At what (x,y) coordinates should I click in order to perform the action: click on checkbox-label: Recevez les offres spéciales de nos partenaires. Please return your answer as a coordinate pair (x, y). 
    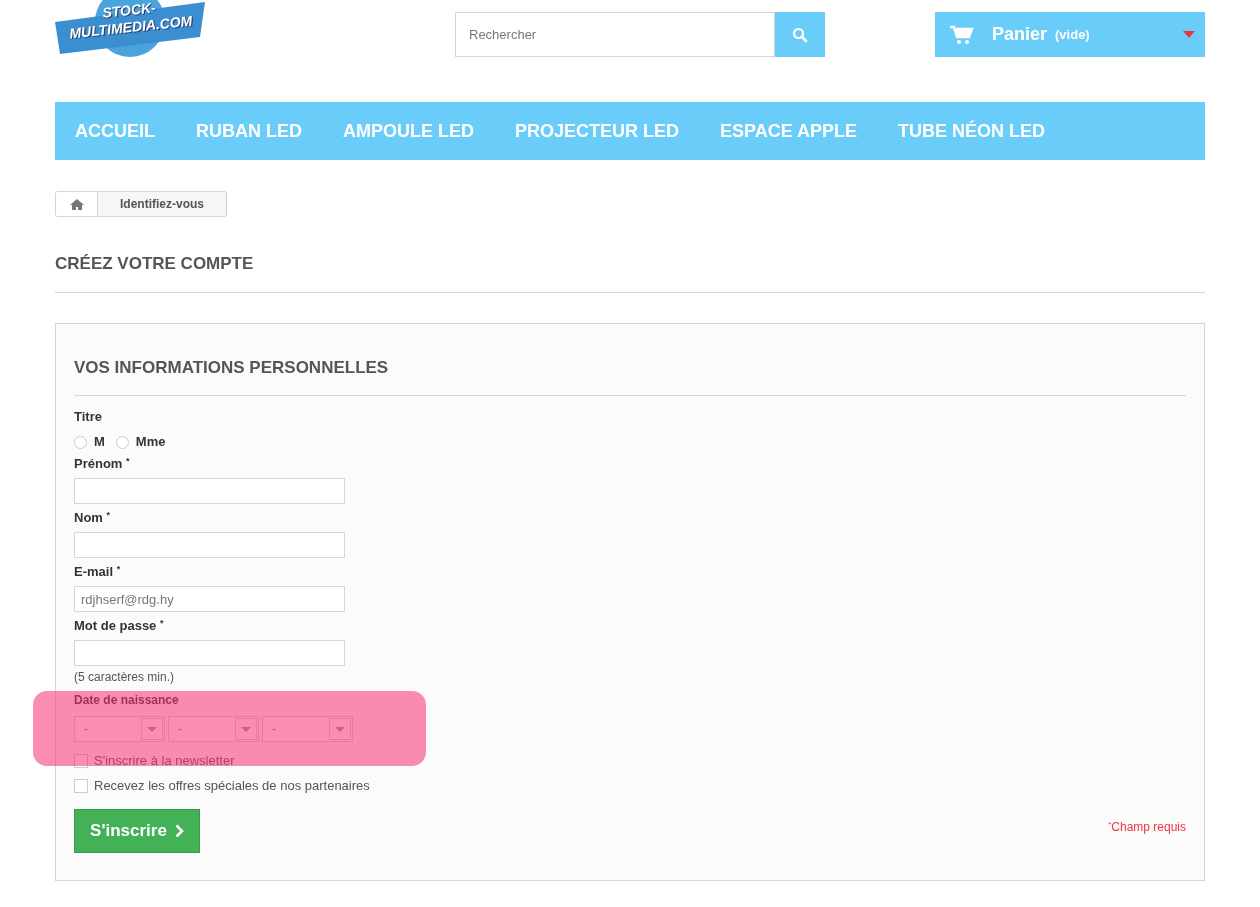
    Looking at the image, I should click on (232, 786).